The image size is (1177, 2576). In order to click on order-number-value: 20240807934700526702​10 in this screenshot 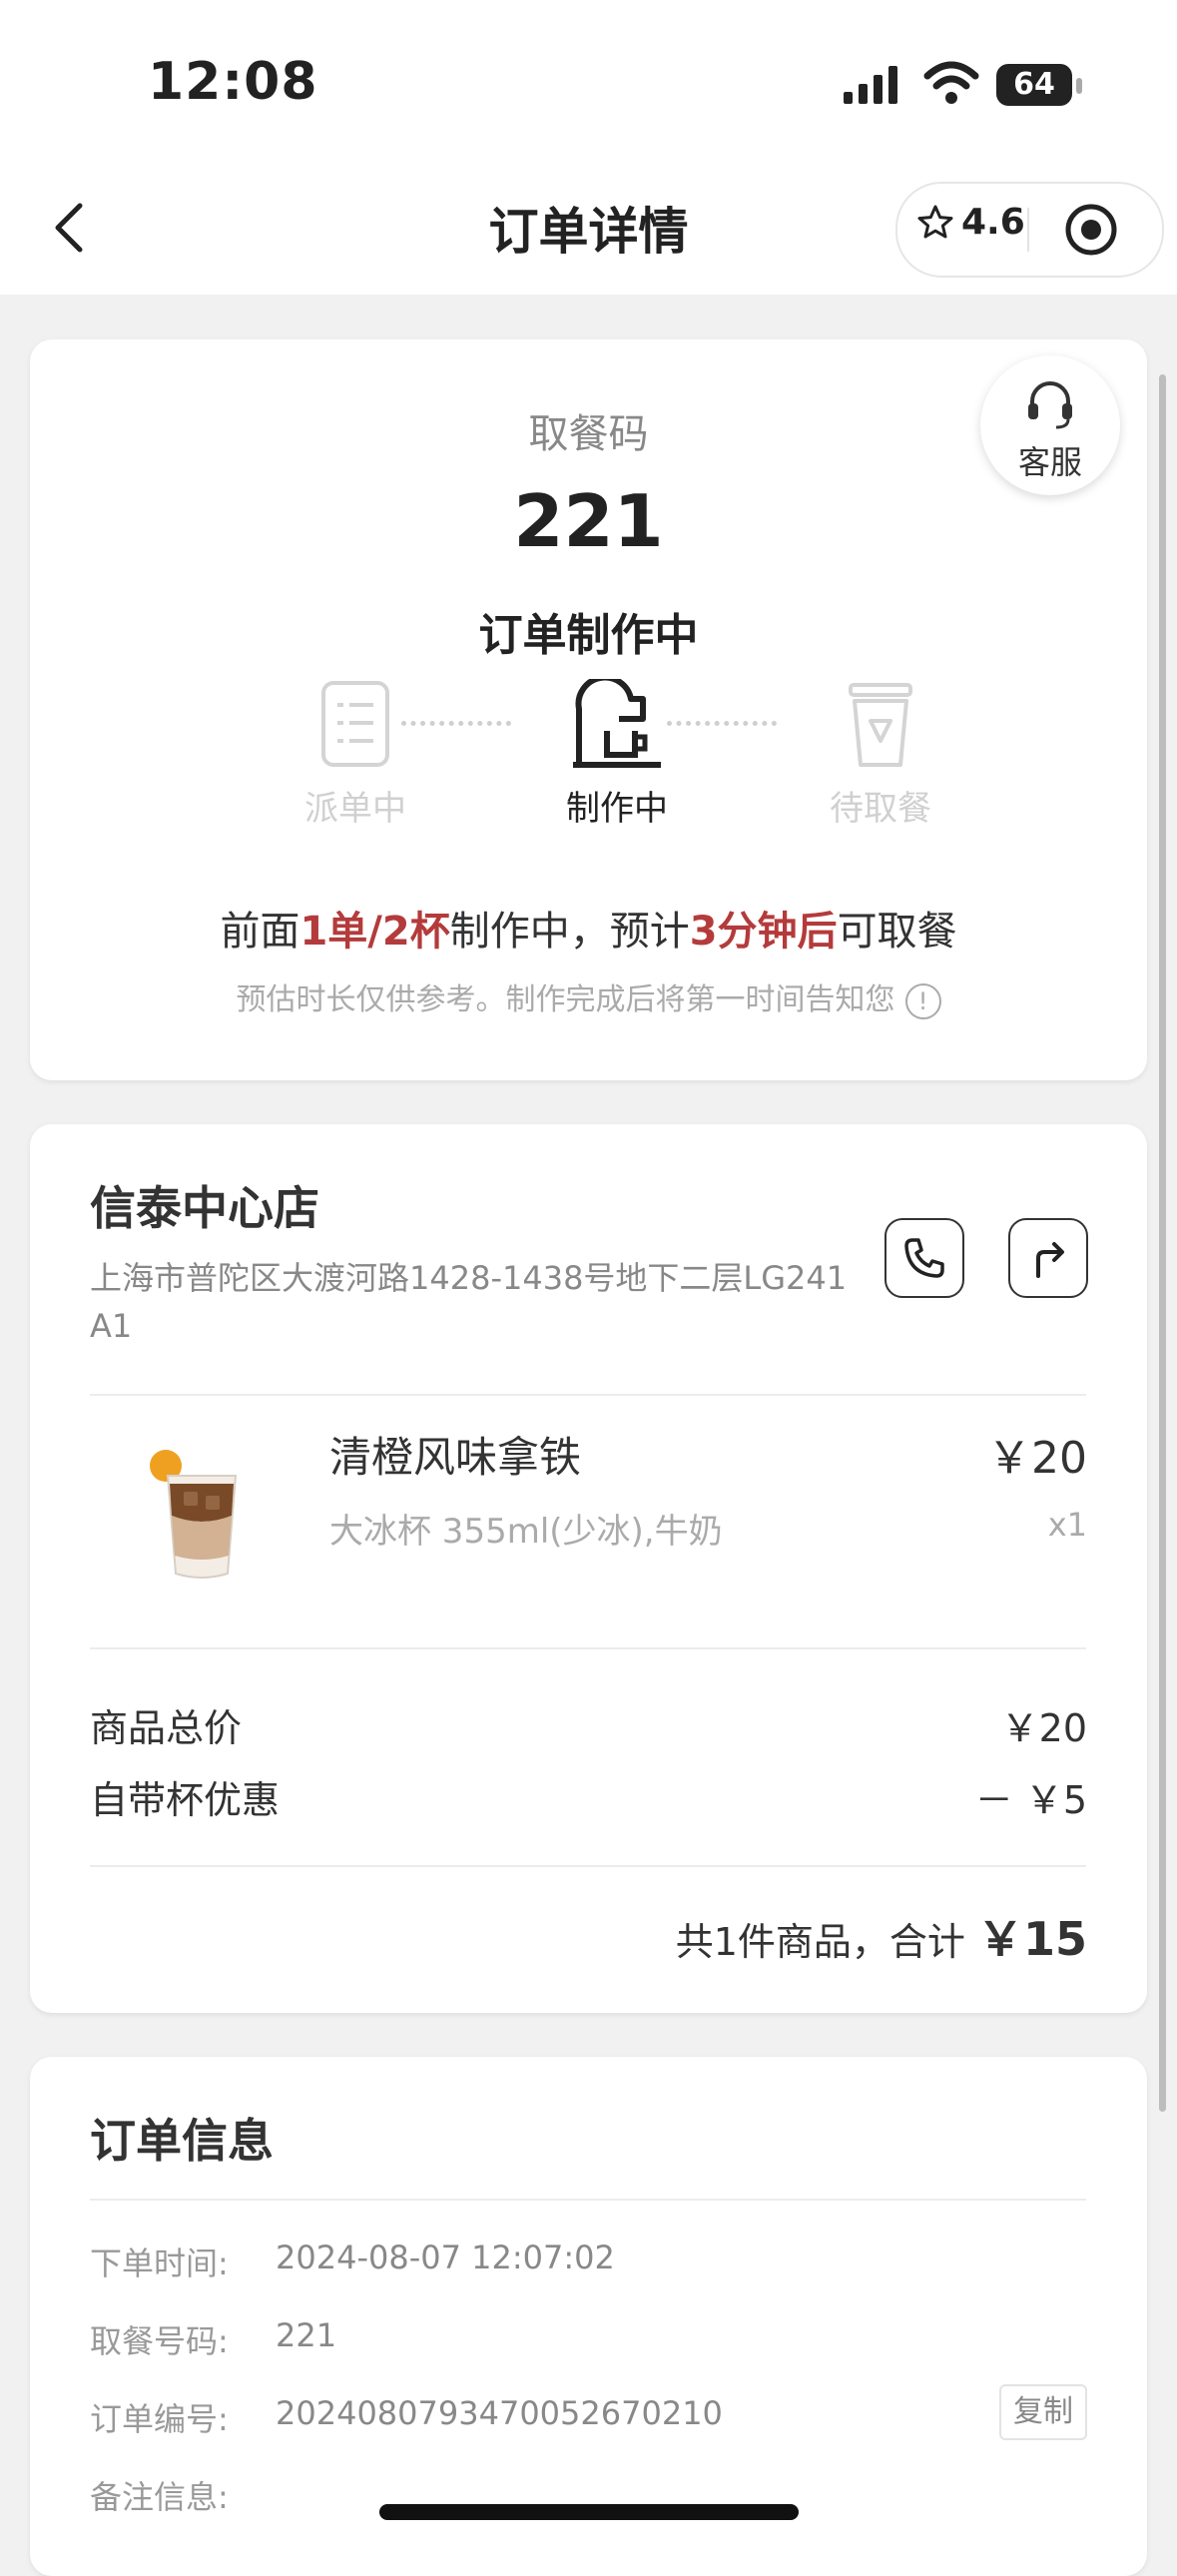, I will do `click(500, 2413)`.